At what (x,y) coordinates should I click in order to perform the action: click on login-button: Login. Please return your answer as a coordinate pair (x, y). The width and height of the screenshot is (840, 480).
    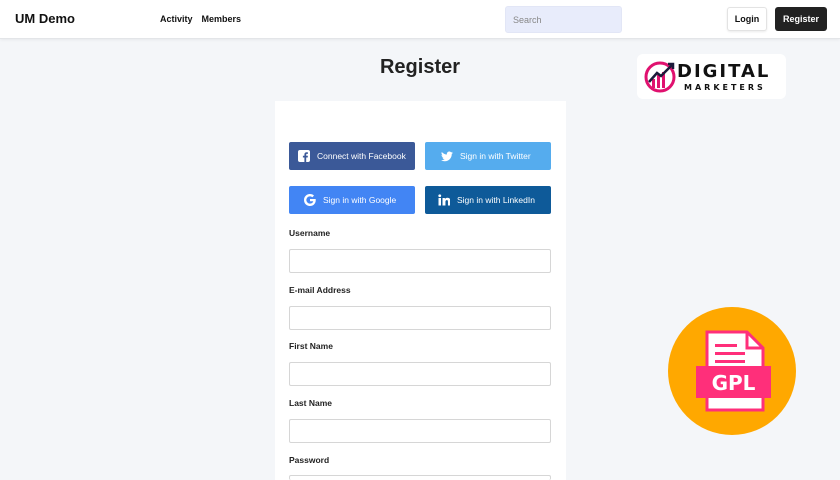
    Looking at the image, I should click on (747, 19).